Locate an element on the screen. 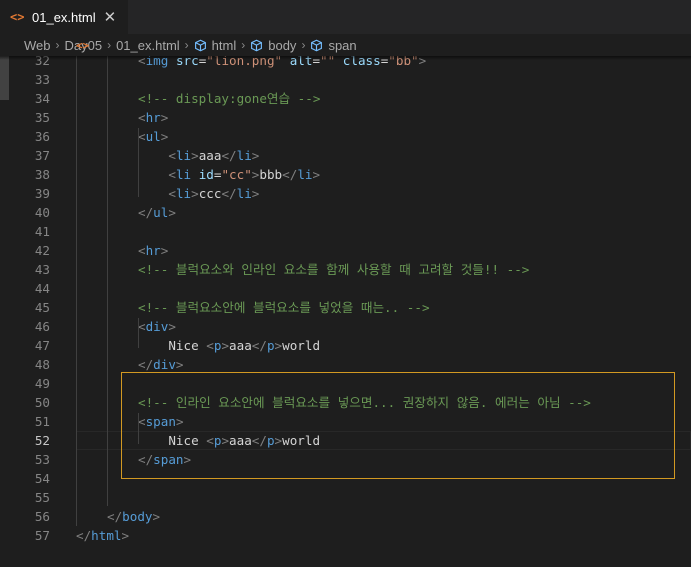 The image size is (691, 567). breadcrumb-label: body is located at coordinates (282, 45).